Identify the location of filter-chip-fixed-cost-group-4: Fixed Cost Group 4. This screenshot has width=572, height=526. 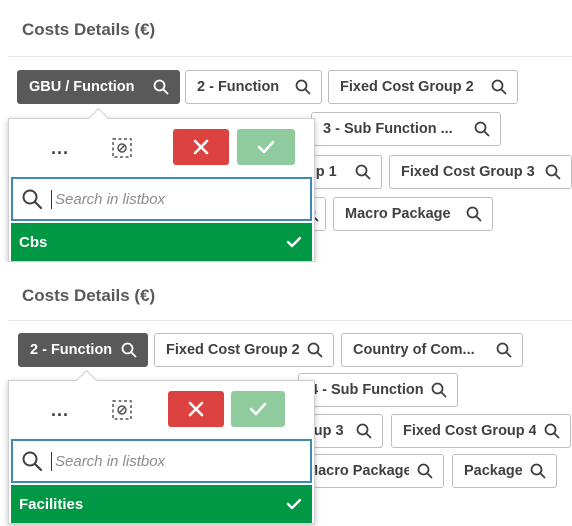
(481, 431).